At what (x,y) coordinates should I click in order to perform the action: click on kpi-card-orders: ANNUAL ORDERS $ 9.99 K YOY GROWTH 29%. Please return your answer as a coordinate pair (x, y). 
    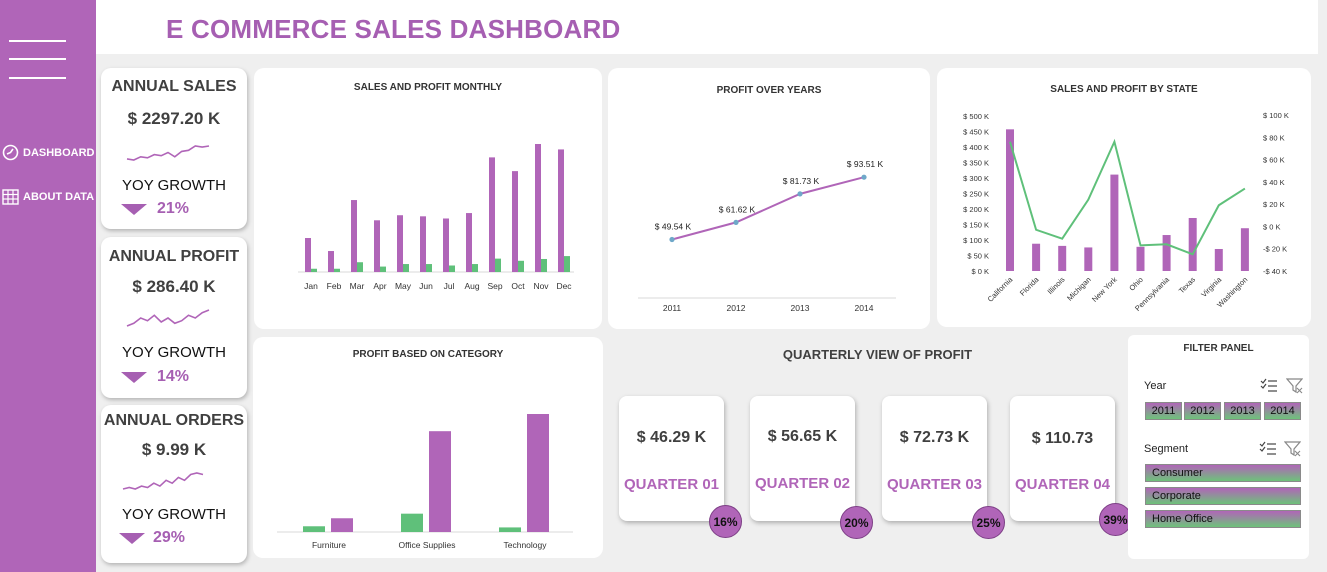
    Looking at the image, I should click on (174, 484).